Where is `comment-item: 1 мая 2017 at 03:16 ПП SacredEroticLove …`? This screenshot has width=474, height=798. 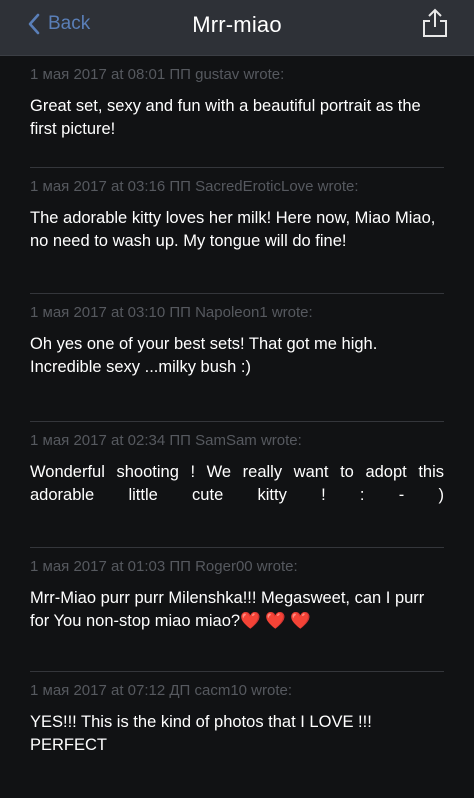
comment-item: 1 мая 2017 at 03:16 ПП SacredEroticLove … is located at coordinates (237, 231).